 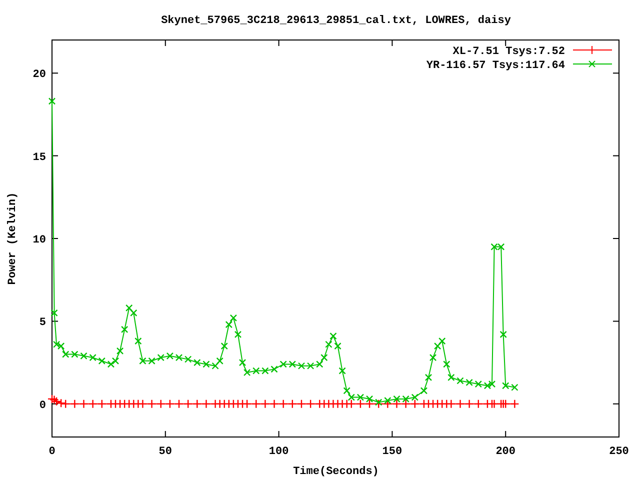 I want to click on x-tick-label: 250, so click(x=619, y=452).